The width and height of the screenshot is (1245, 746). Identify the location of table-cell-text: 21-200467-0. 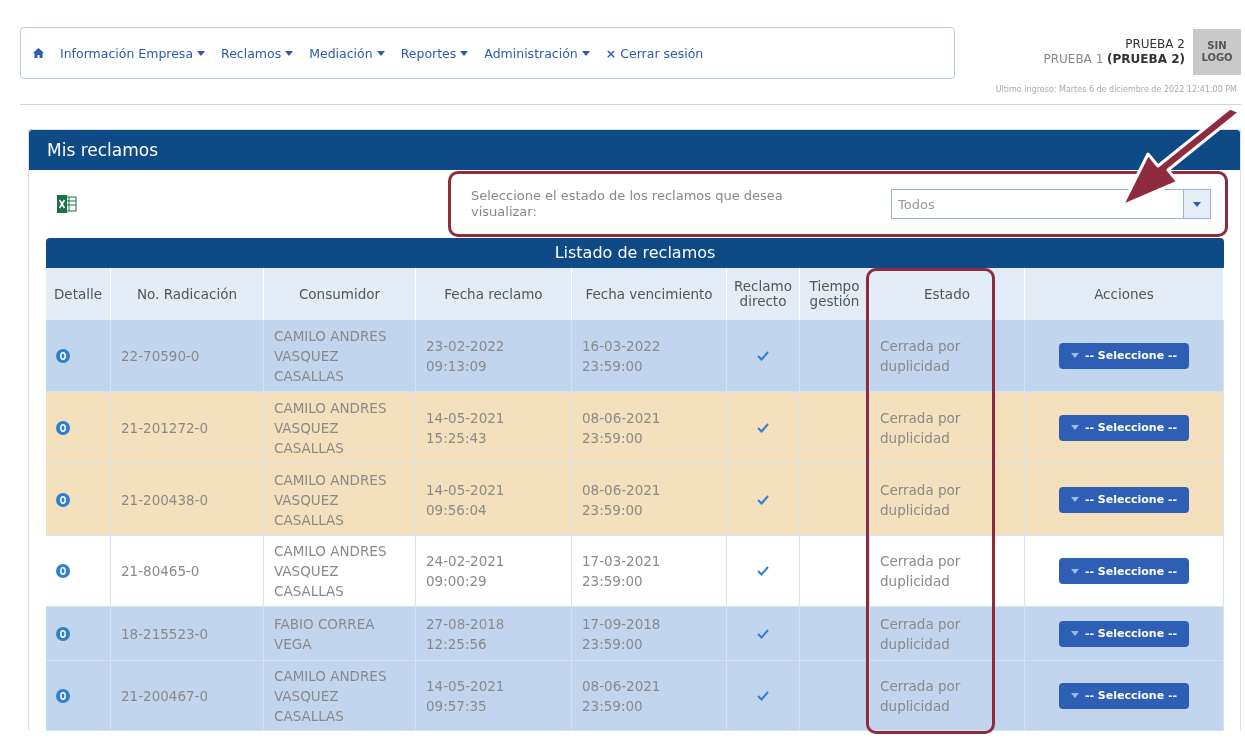
(165, 696).